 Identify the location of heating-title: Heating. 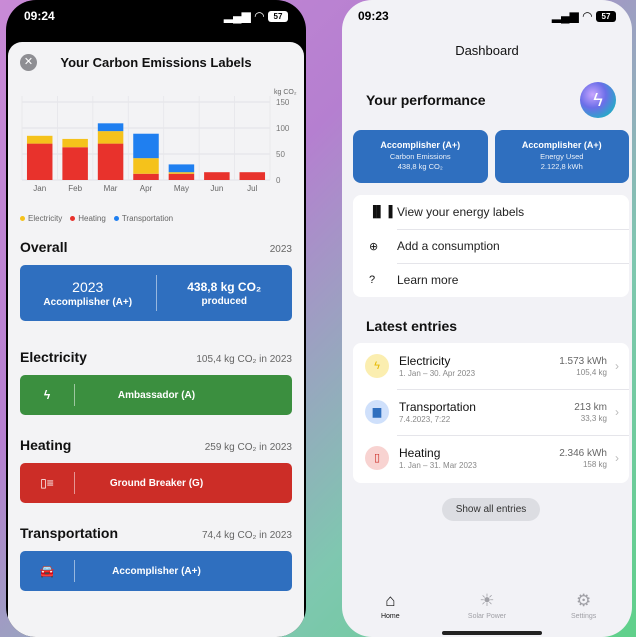
(46, 445).